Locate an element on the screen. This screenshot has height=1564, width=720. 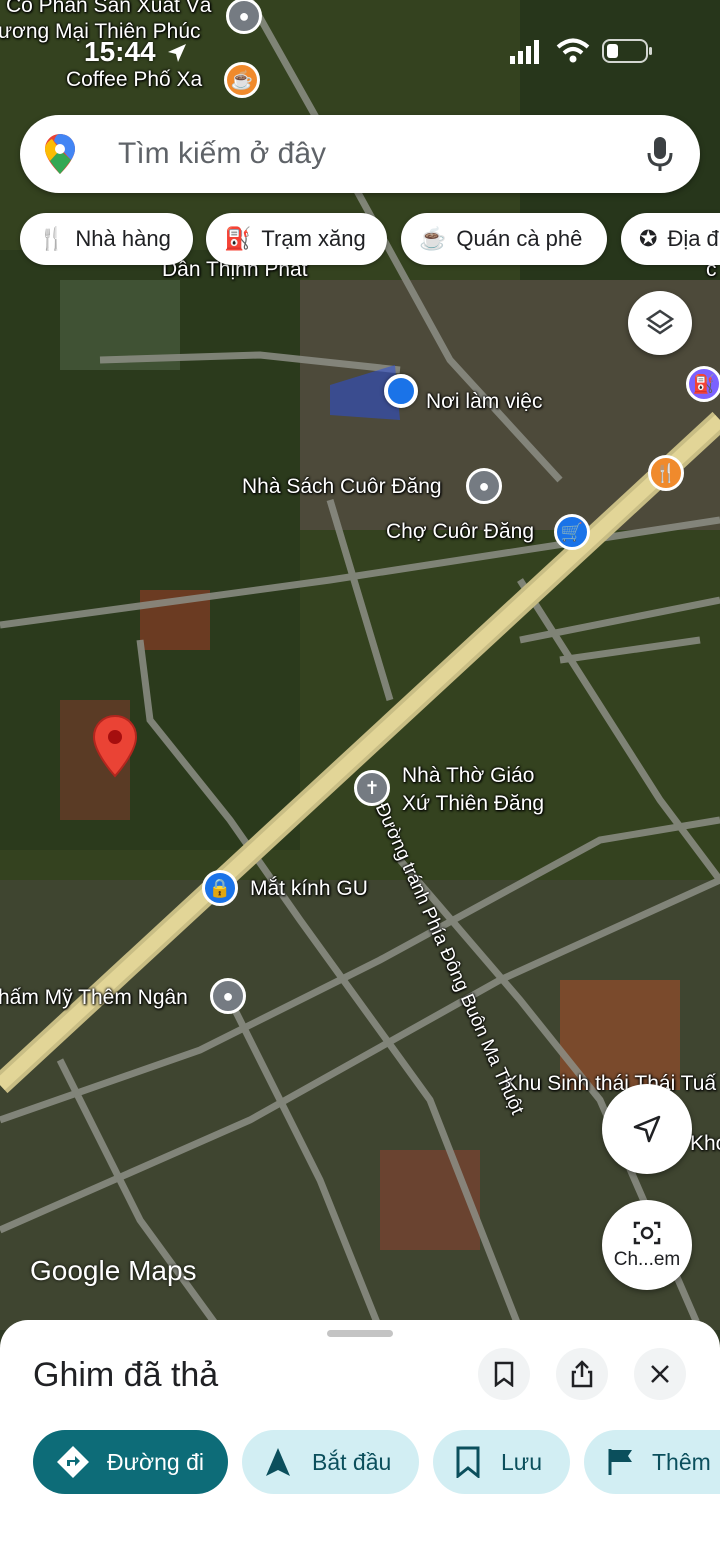
more-button: Thêm is located at coordinates (652, 1462).